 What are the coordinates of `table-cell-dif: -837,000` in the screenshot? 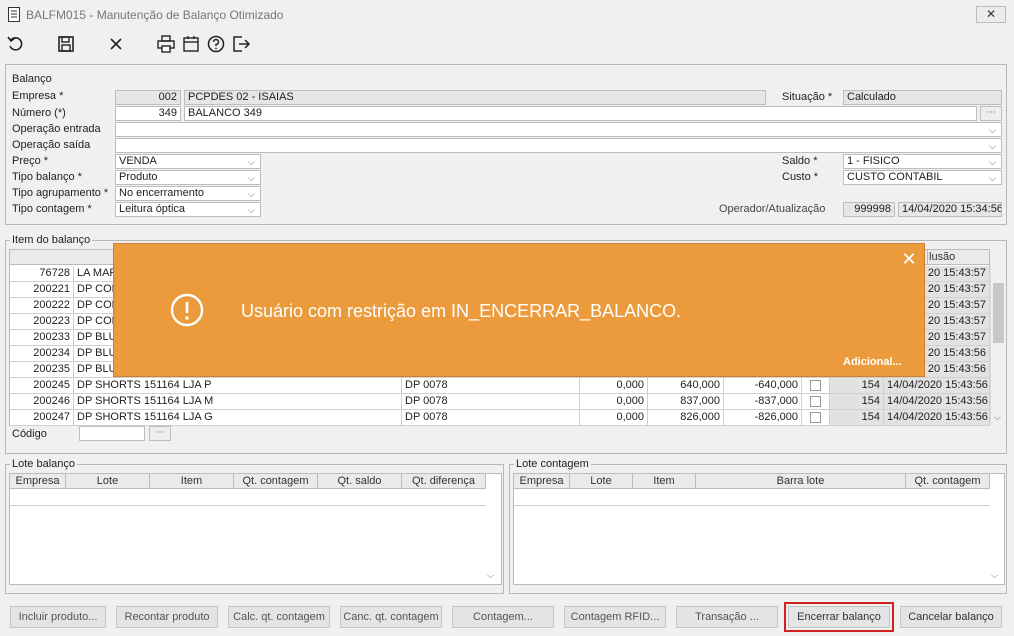 It's located at (763, 402).